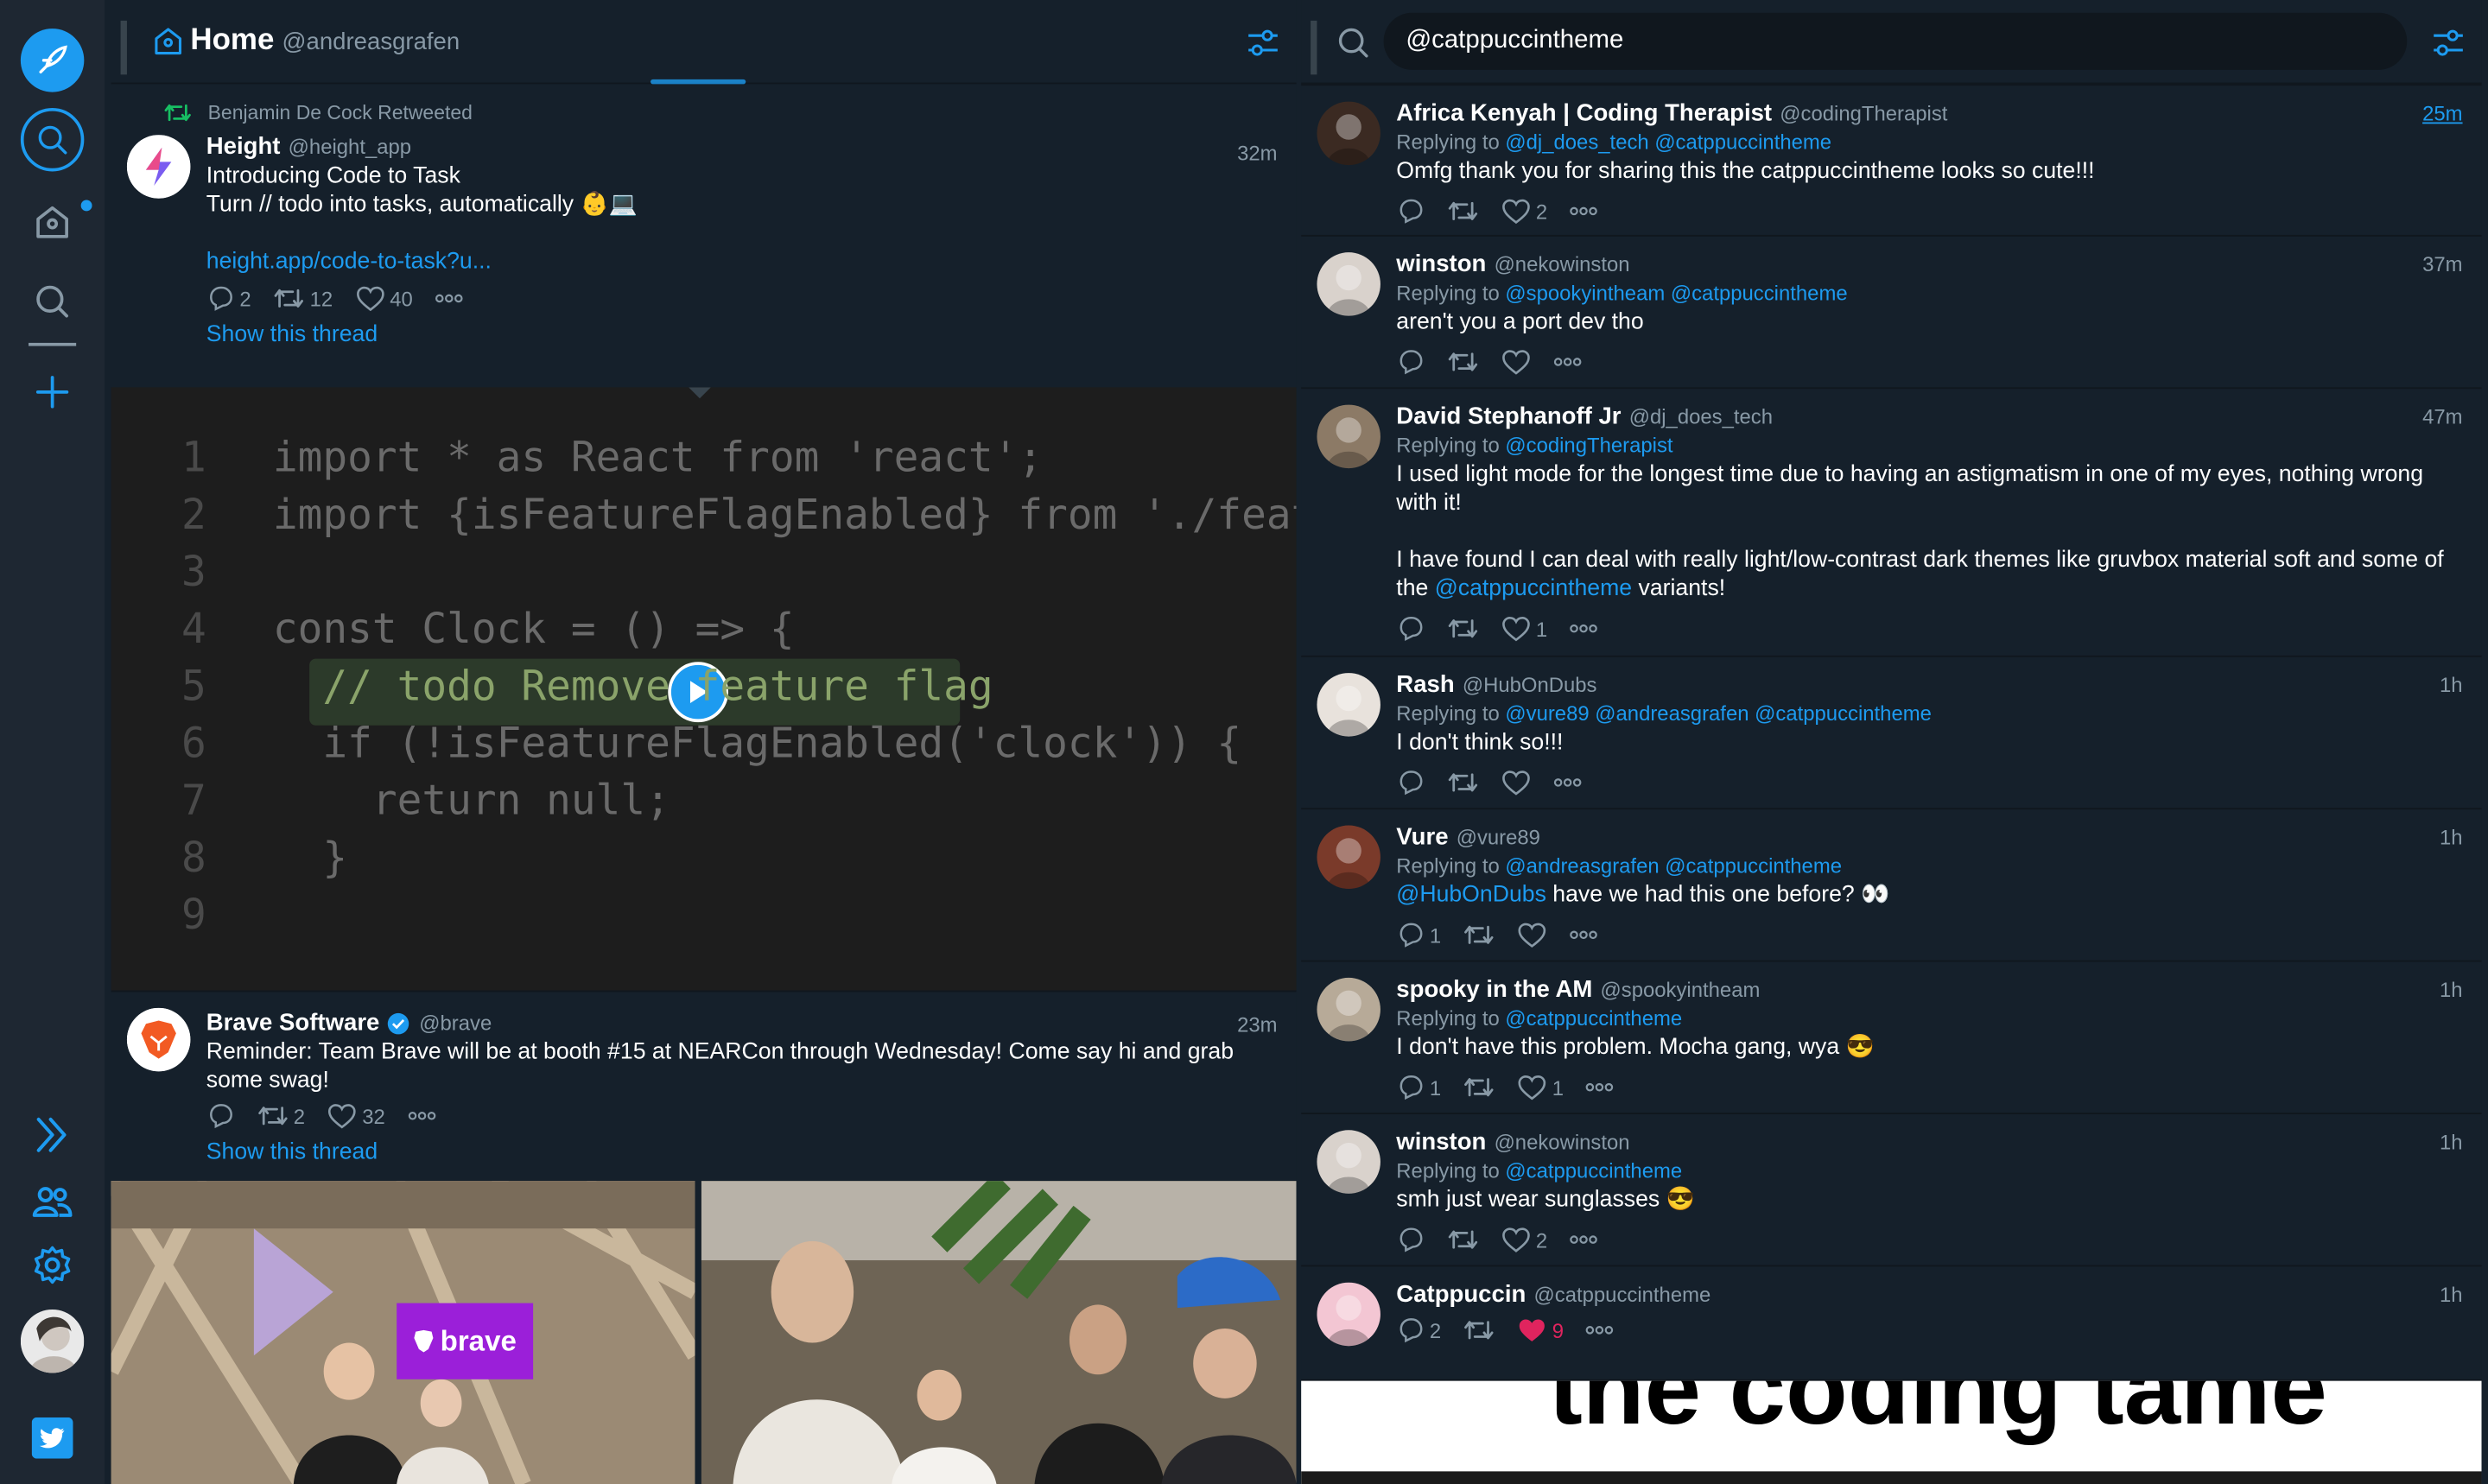 The height and width of the screenshot is (1484, 2488). Describe the element at coordinates (1498, 837) in the screenshot. I see `tweet-author-handle: @vure89` at that location.